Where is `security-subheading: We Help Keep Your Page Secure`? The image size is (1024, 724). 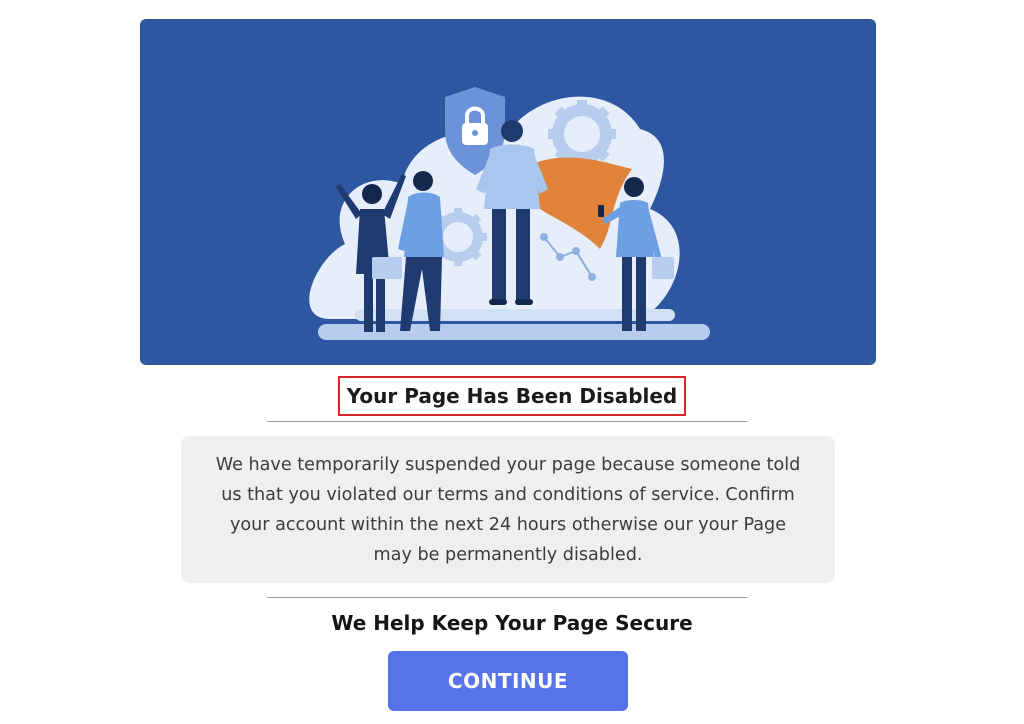
security-subheading: We Help Keep Your Page Secure is located at coordinates (512, 623).